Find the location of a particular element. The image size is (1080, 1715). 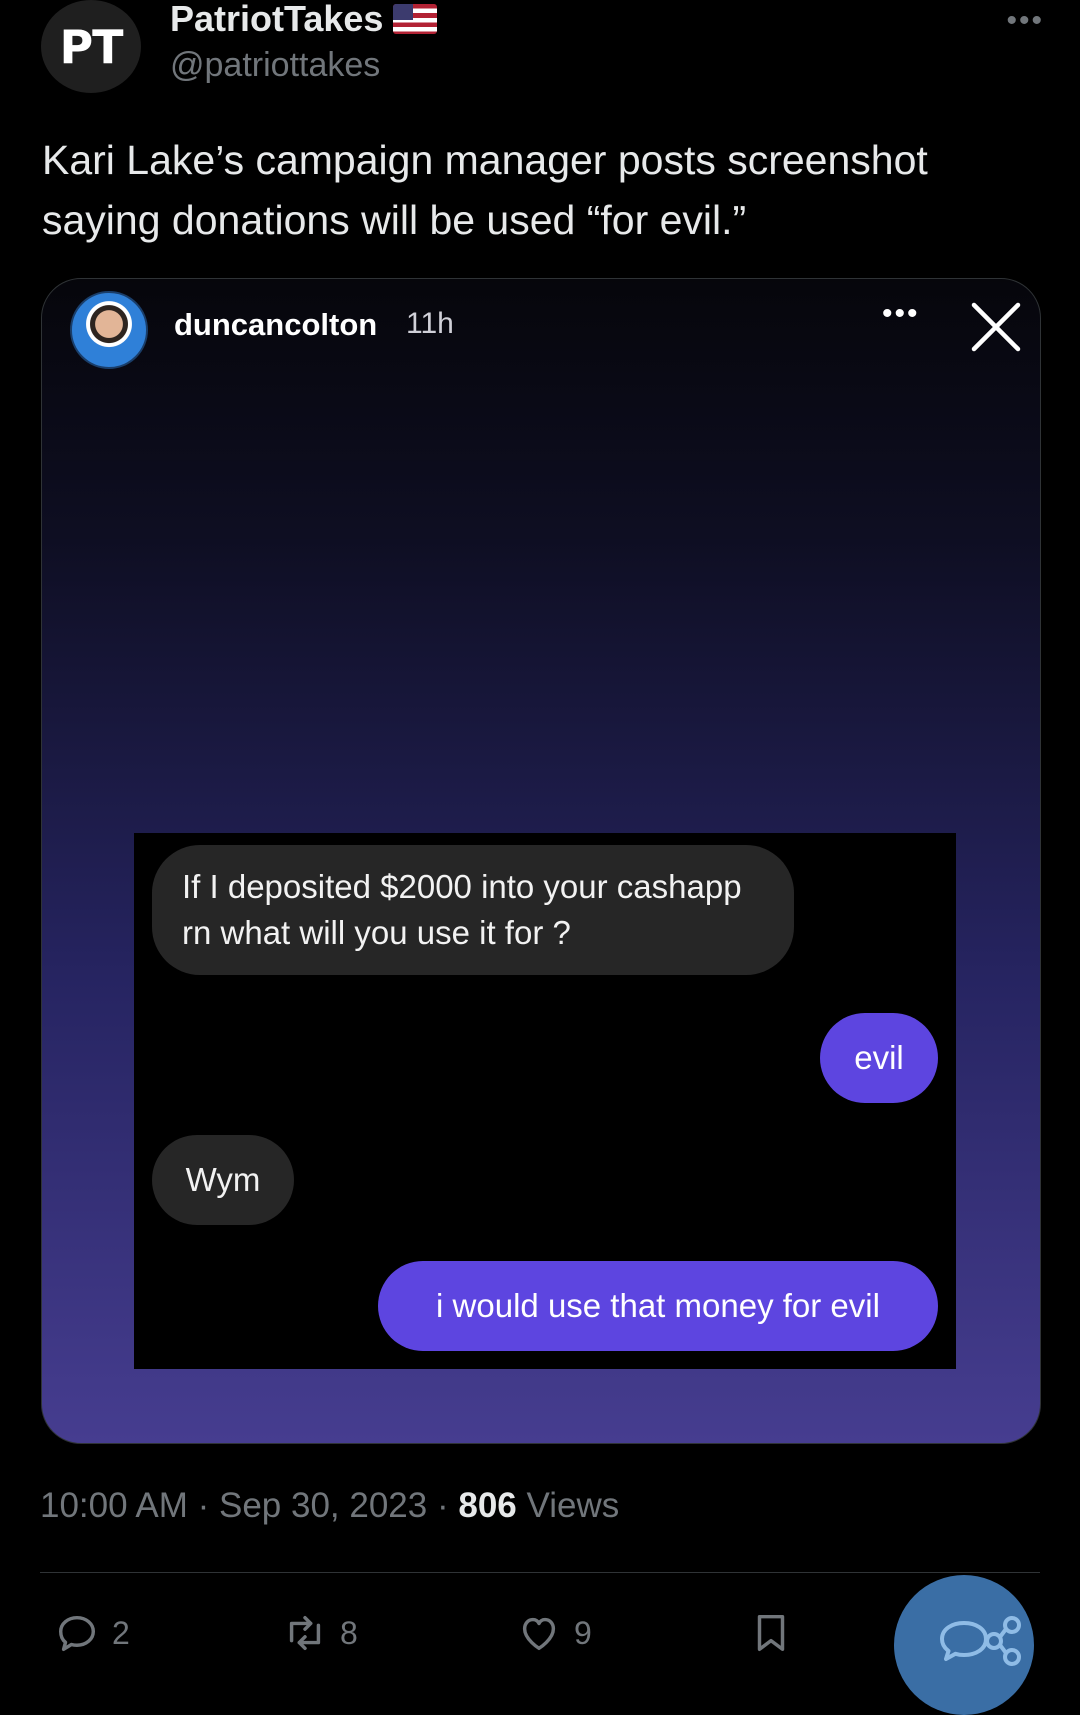

post-meta: 10:00 AM · Sep 30, 2023 · 806 Views is located at coordinates (329, 1506).